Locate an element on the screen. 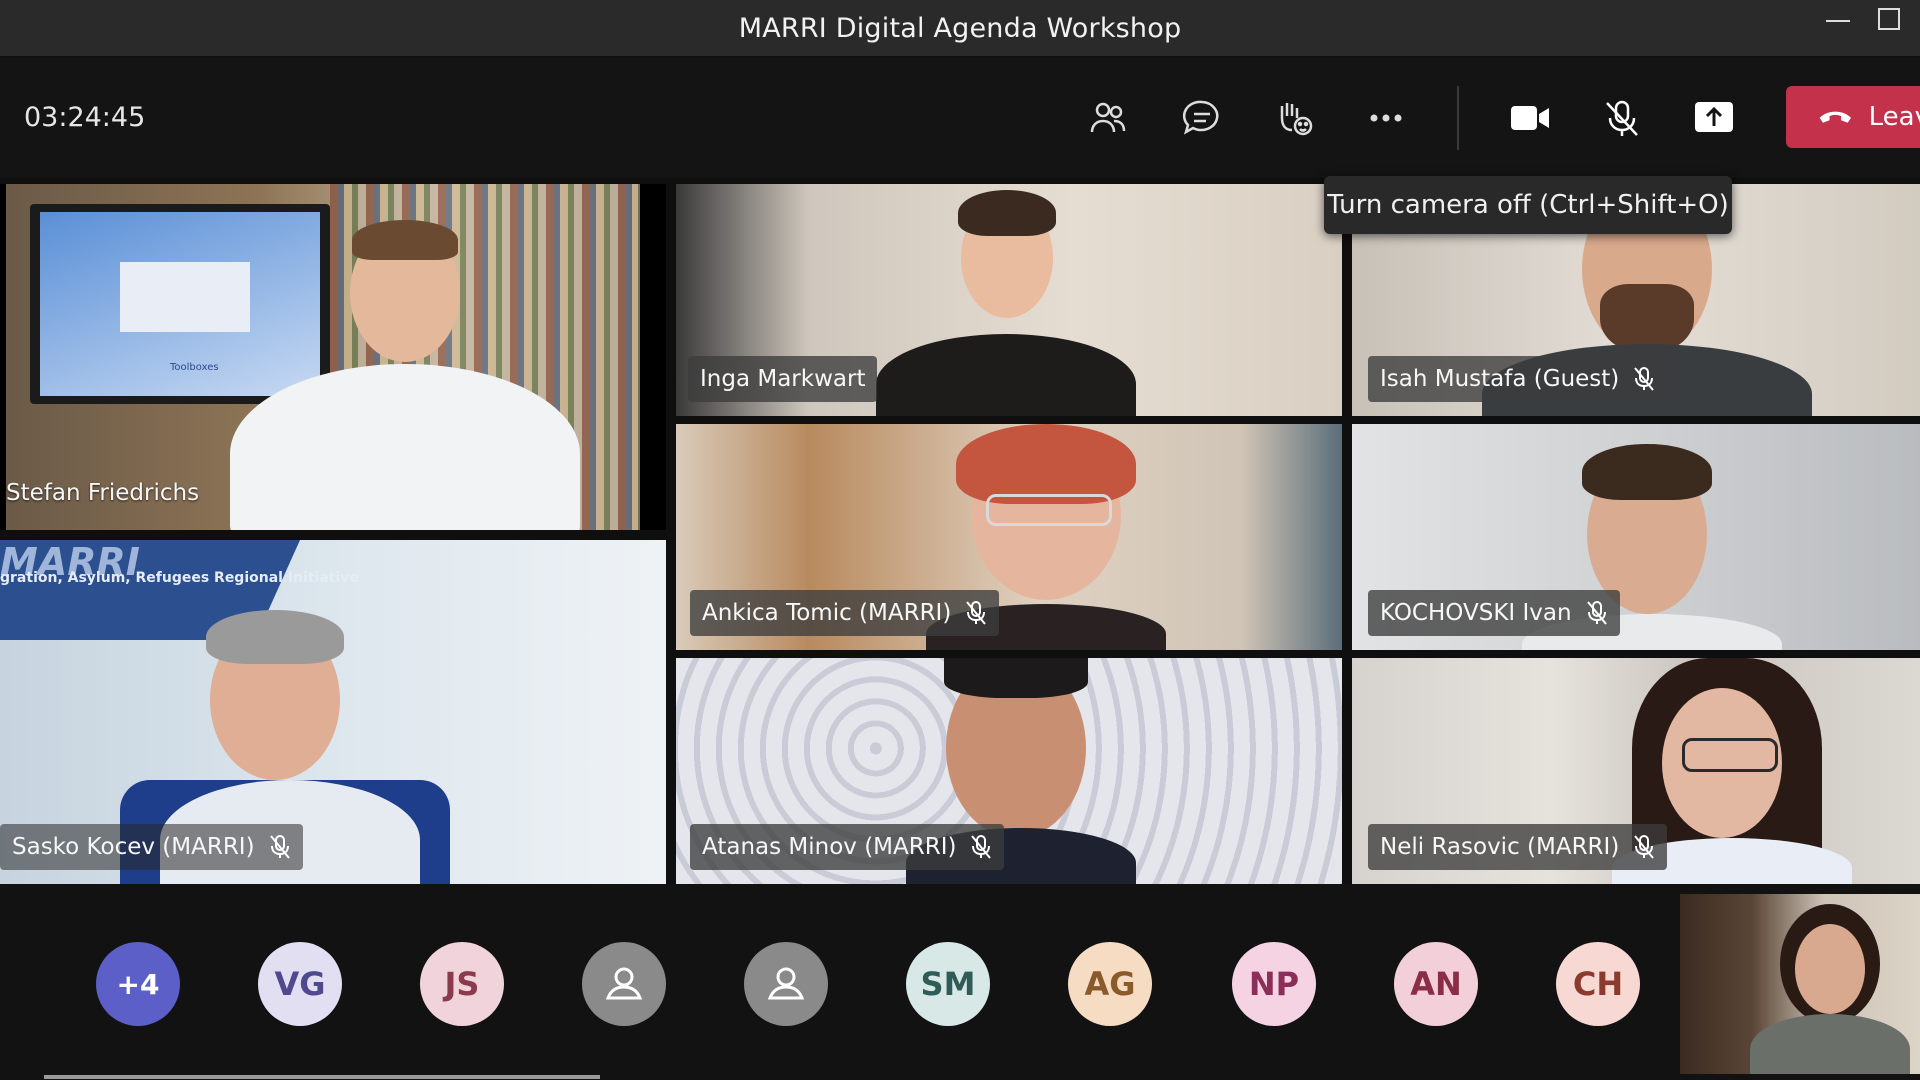 The image size is (1920, 1080). overflow-participants-avatar: +4 is located at coordinates (138, 984).